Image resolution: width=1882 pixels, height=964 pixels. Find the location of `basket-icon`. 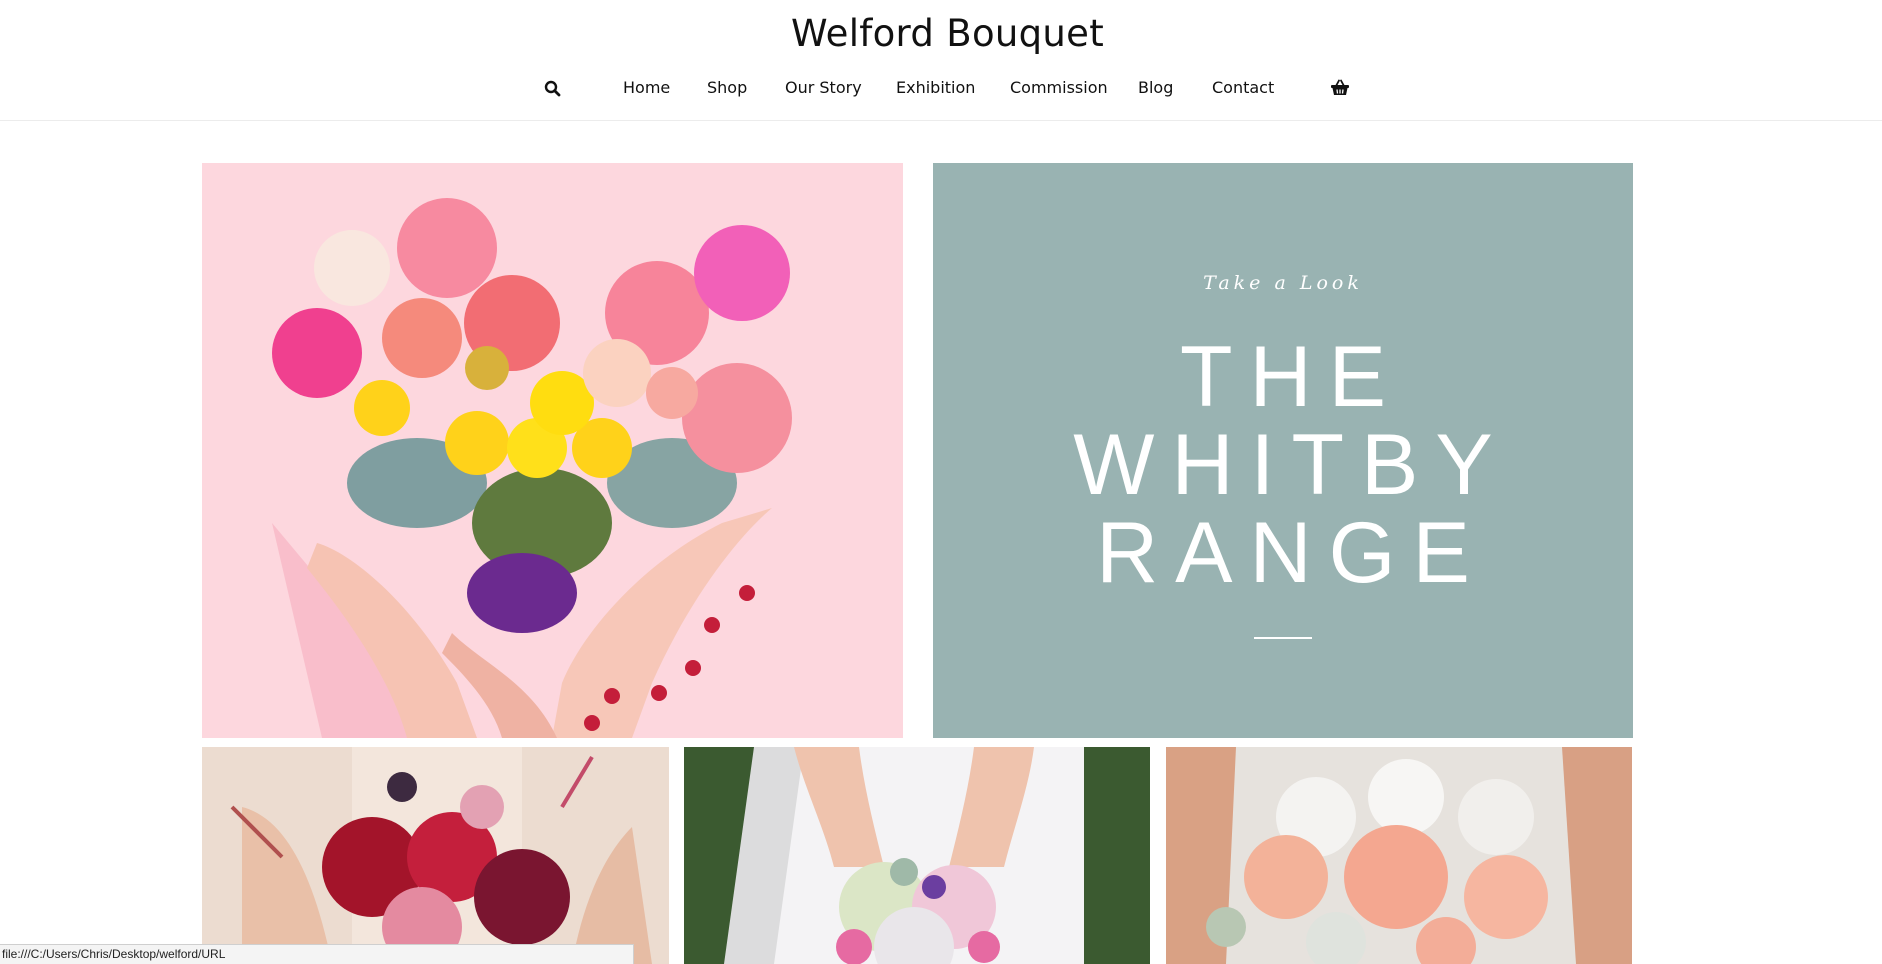

basket-icon is located at coordinates (1340, 88).